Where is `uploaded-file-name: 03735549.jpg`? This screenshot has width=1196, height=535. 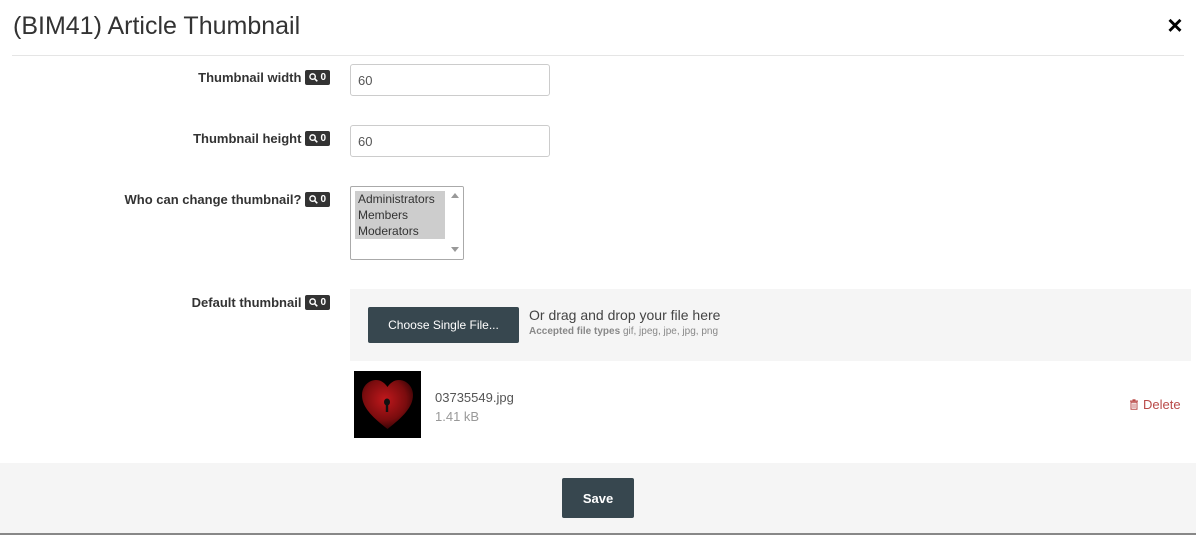
uploaded-file-name: 03735549.jpg is located at coordinates (474, 397).